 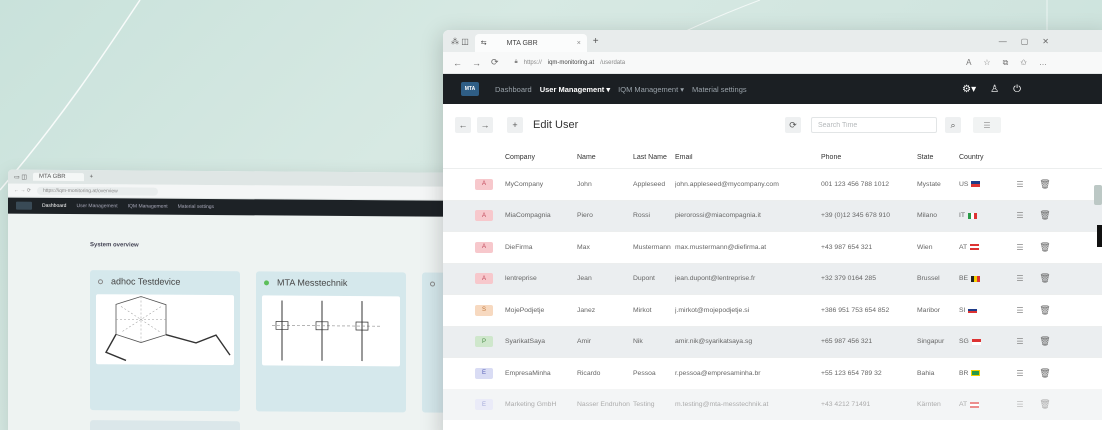 What do you see at coordinates (962, 216) in the screenshot?
I see `country-code: IT` at bounding box center [962, 216].